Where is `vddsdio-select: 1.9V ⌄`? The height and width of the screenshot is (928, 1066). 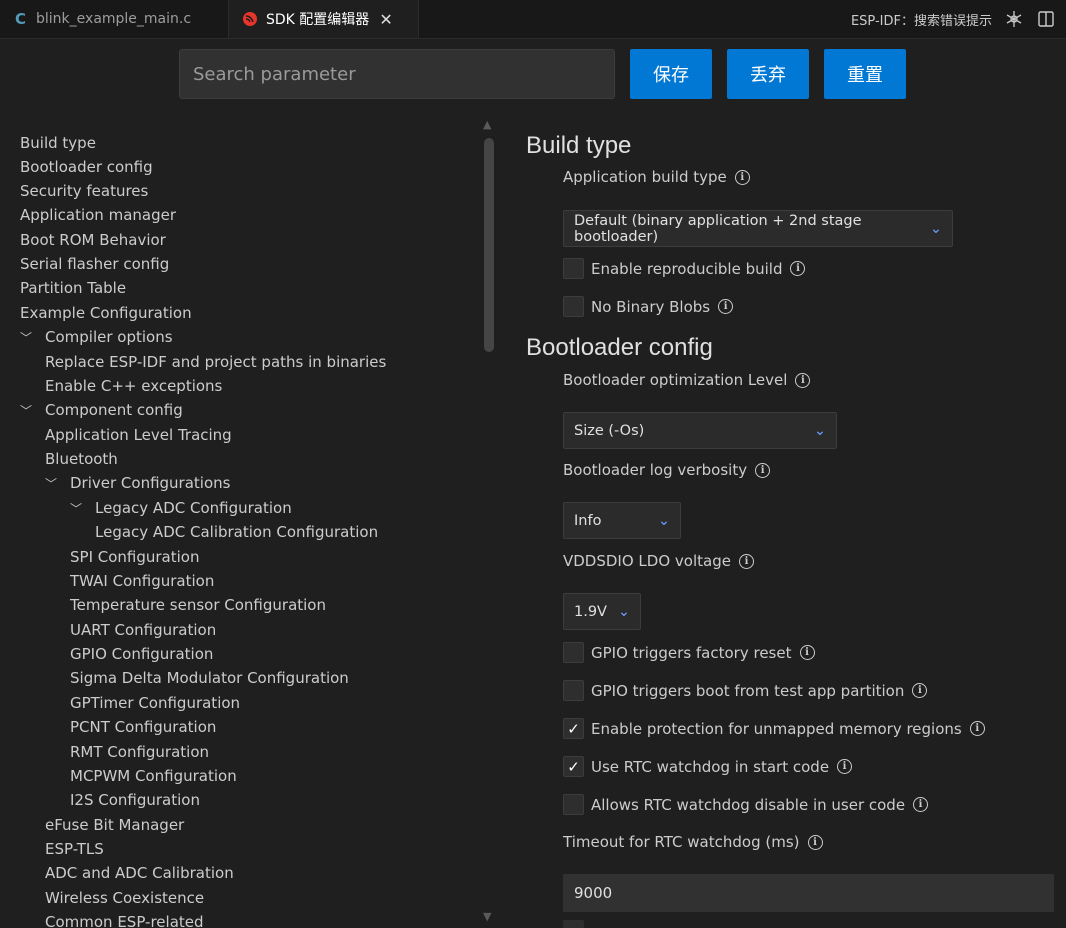 vddsdio-select: 1.9V ⌄ is located at coordinates (602, 611).